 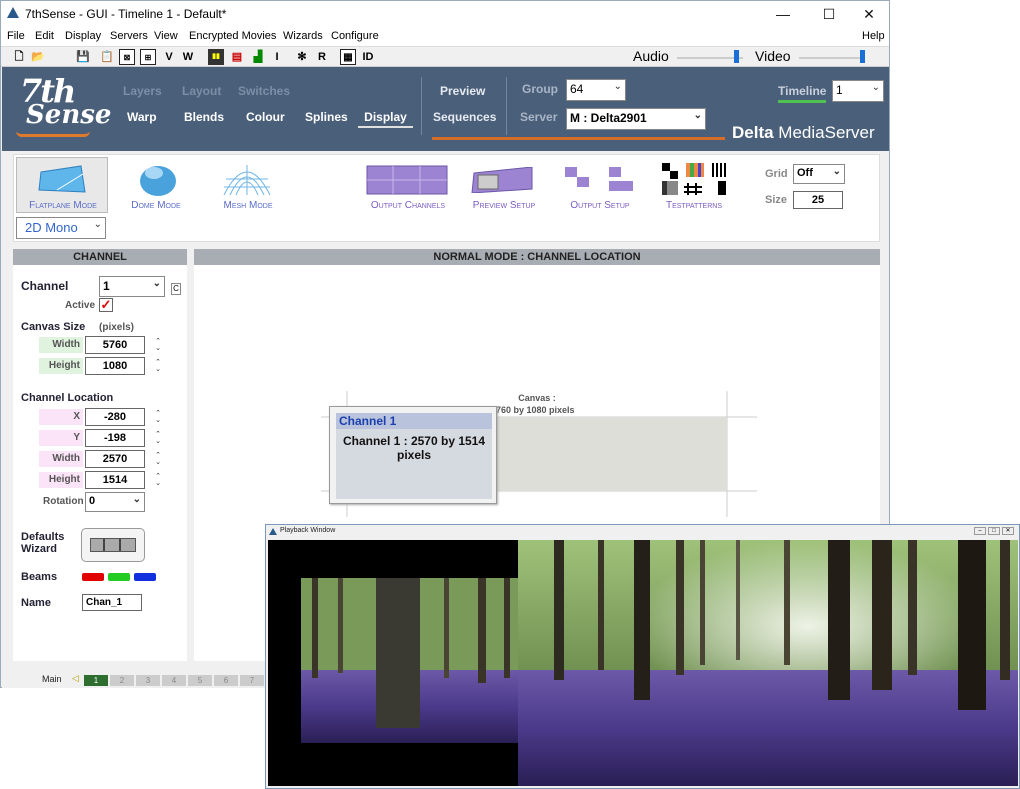 What do you see at coordinates (464, 117) in the screenshot?
I see `nav-sequences: Sequences` at bounding box center [464, 117].